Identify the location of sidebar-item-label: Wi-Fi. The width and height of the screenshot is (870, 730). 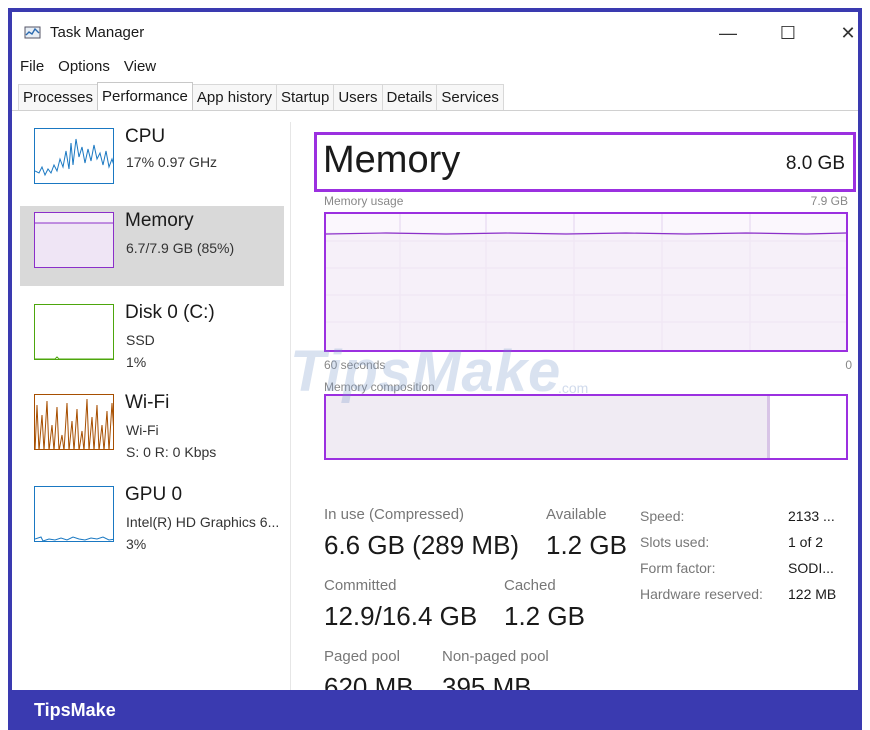
(147, 402).